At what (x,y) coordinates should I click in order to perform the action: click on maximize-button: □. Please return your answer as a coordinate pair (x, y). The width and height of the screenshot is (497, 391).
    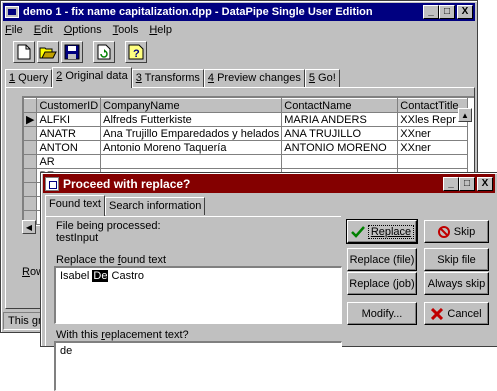
    Looking at the image, I should click on (447, 12).